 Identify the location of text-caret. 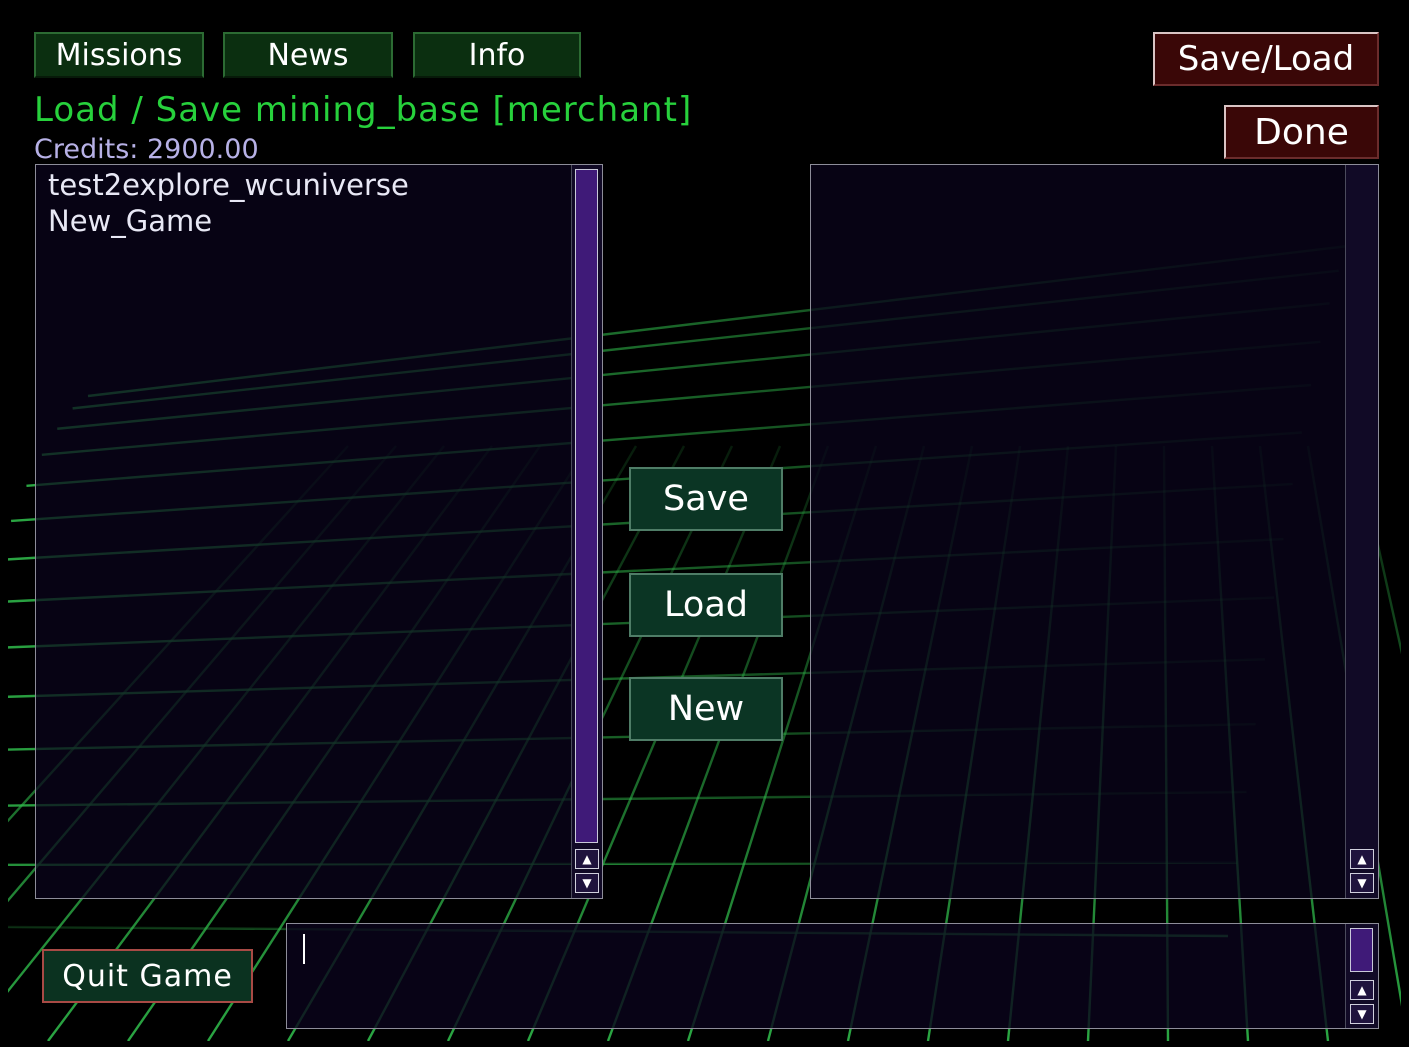
(304, 949).